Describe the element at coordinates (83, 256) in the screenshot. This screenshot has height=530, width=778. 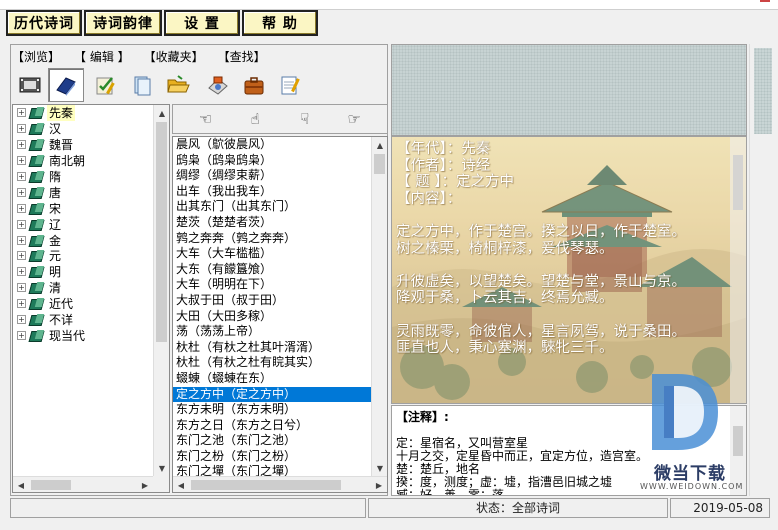
I see `tree-item: + 元` at that location.